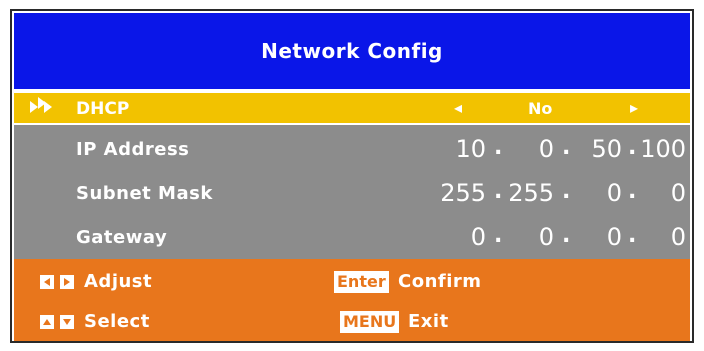  I want to click on gateway-row: Gateway 0 . 0 . 0 . 0, so click(352, 238).